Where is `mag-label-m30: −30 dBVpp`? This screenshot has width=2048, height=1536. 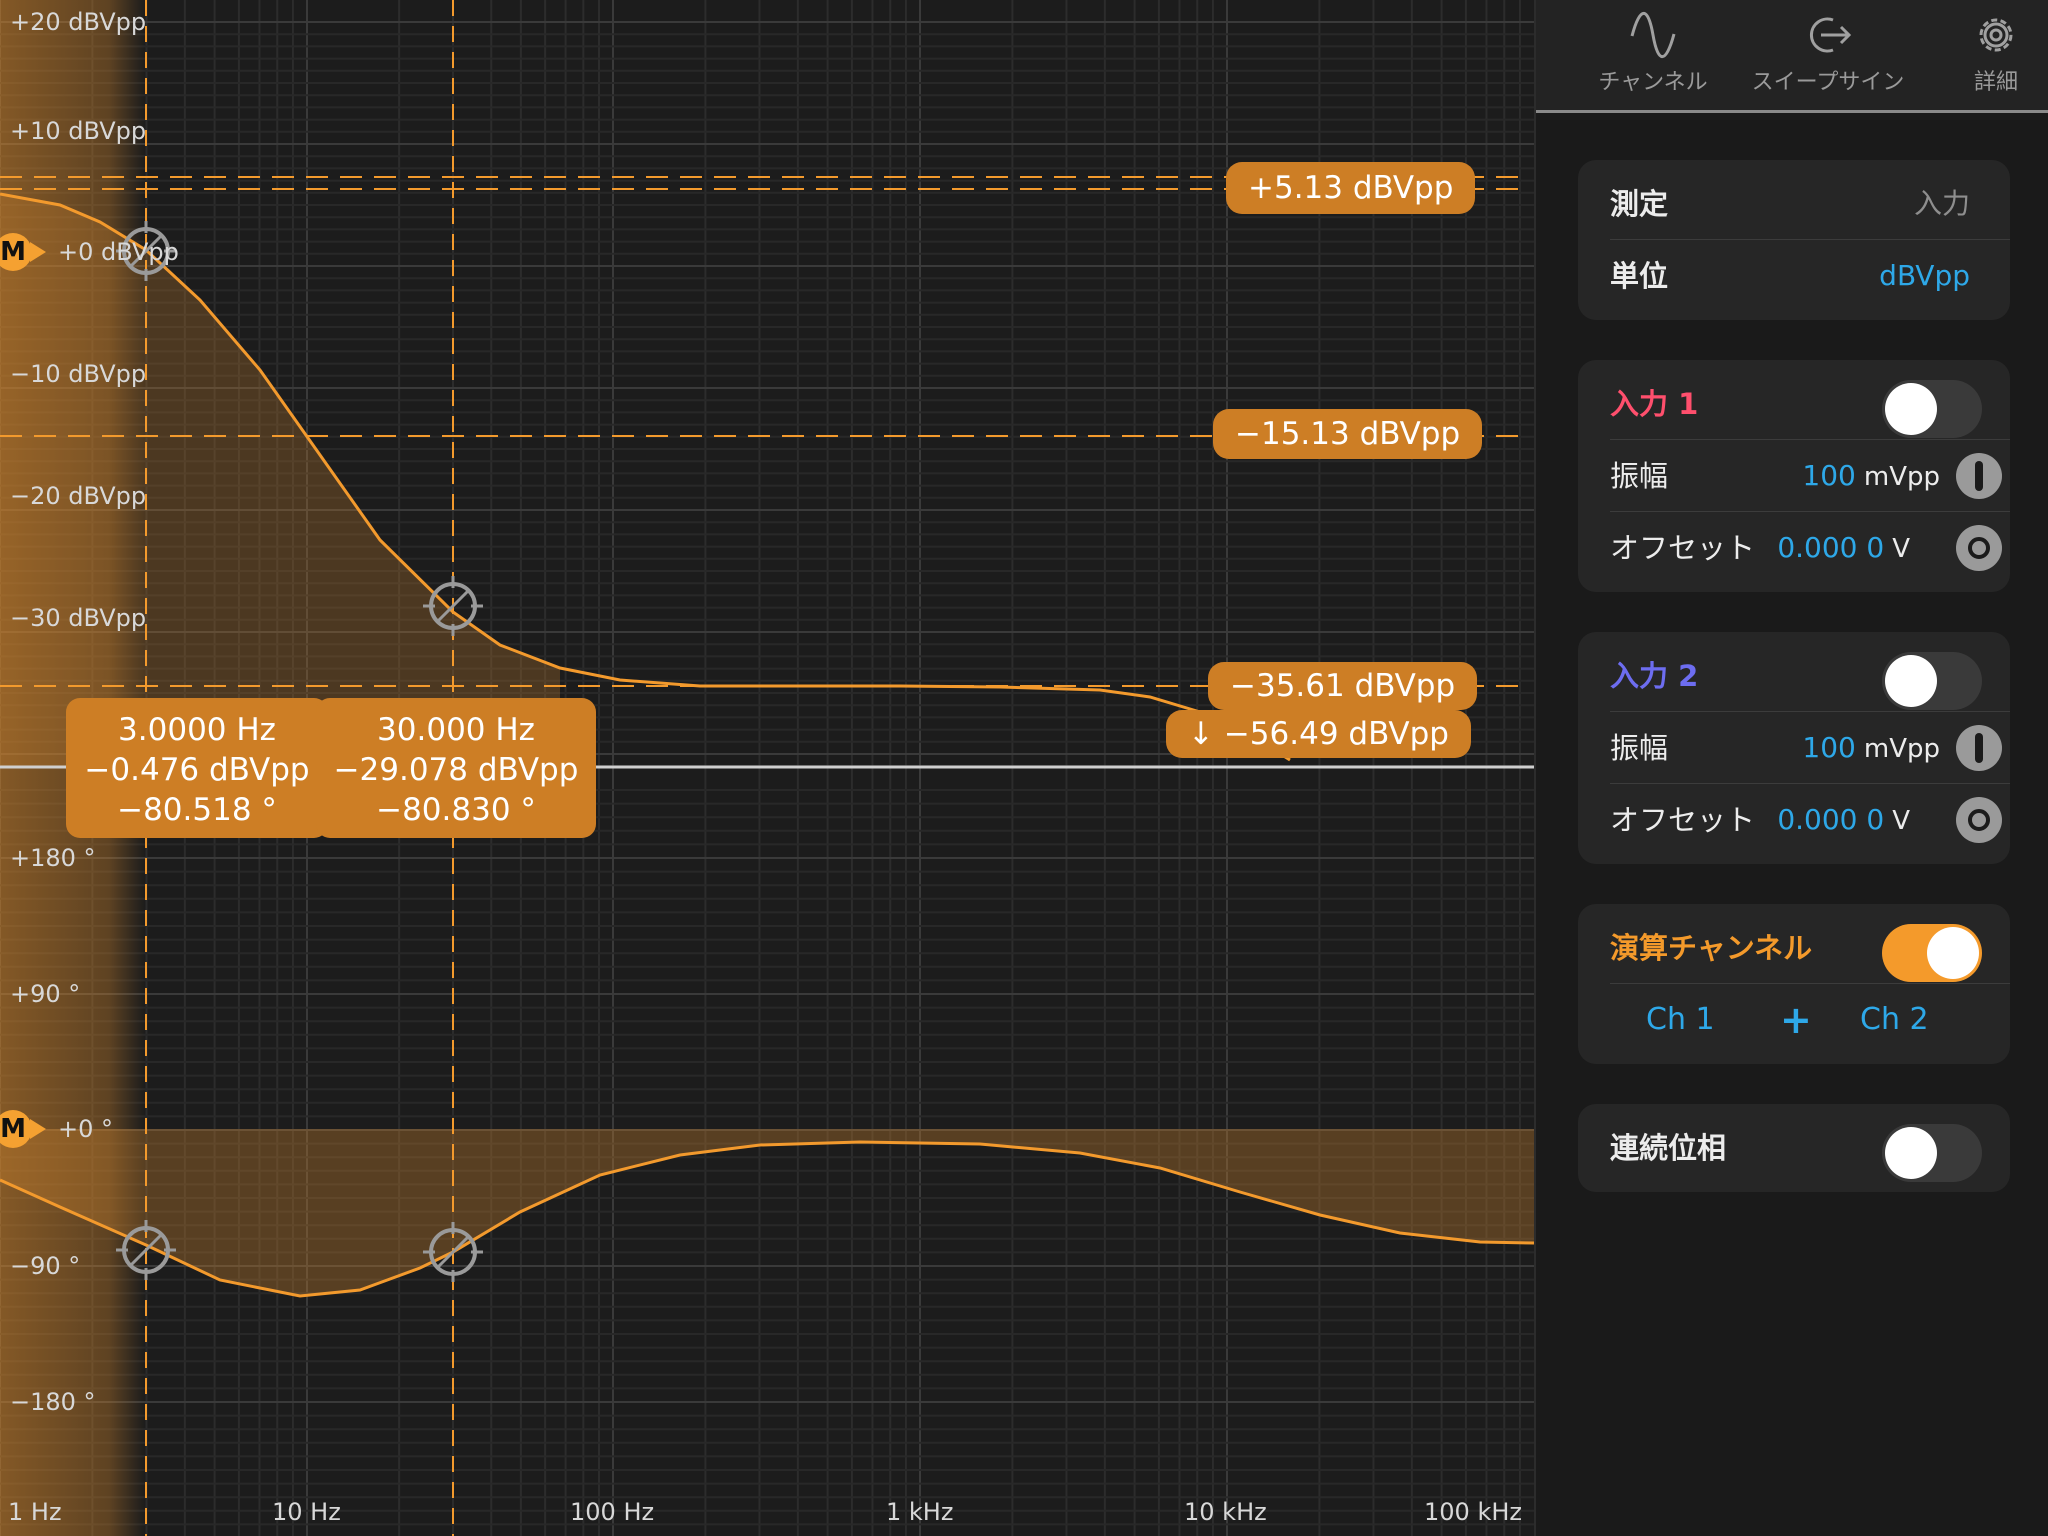 mag-label-m30: −30 dBVpp is located at coordinates (78, 618).